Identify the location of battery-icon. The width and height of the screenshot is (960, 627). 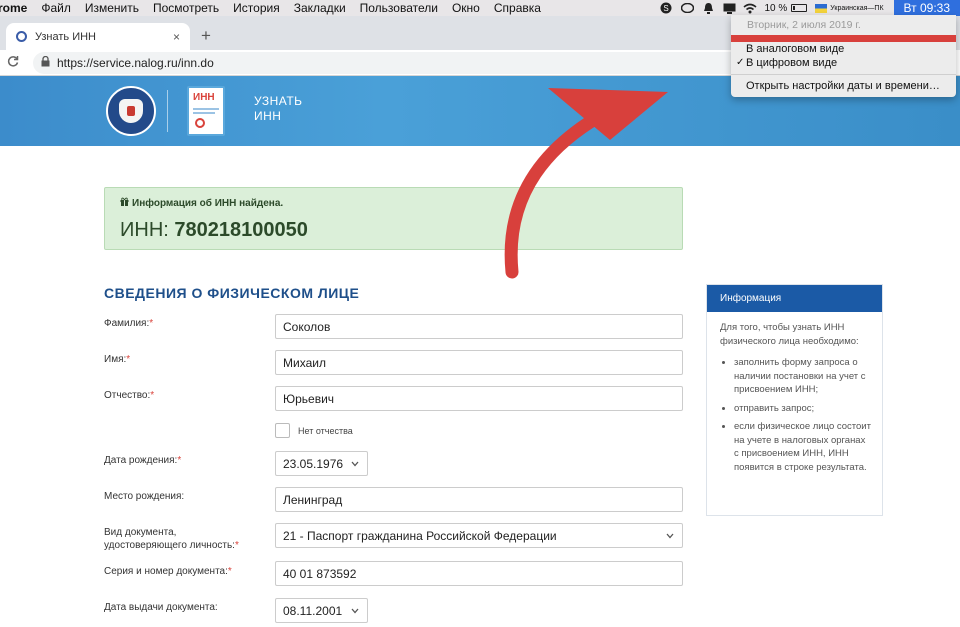
(799, 8).